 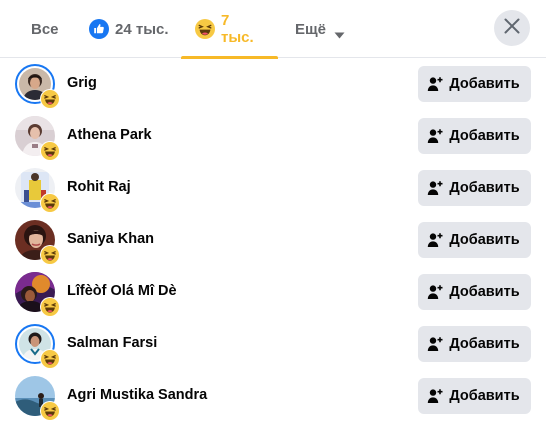 I want to click on tab-like: 24 тыс., so click(x=129, y=29).